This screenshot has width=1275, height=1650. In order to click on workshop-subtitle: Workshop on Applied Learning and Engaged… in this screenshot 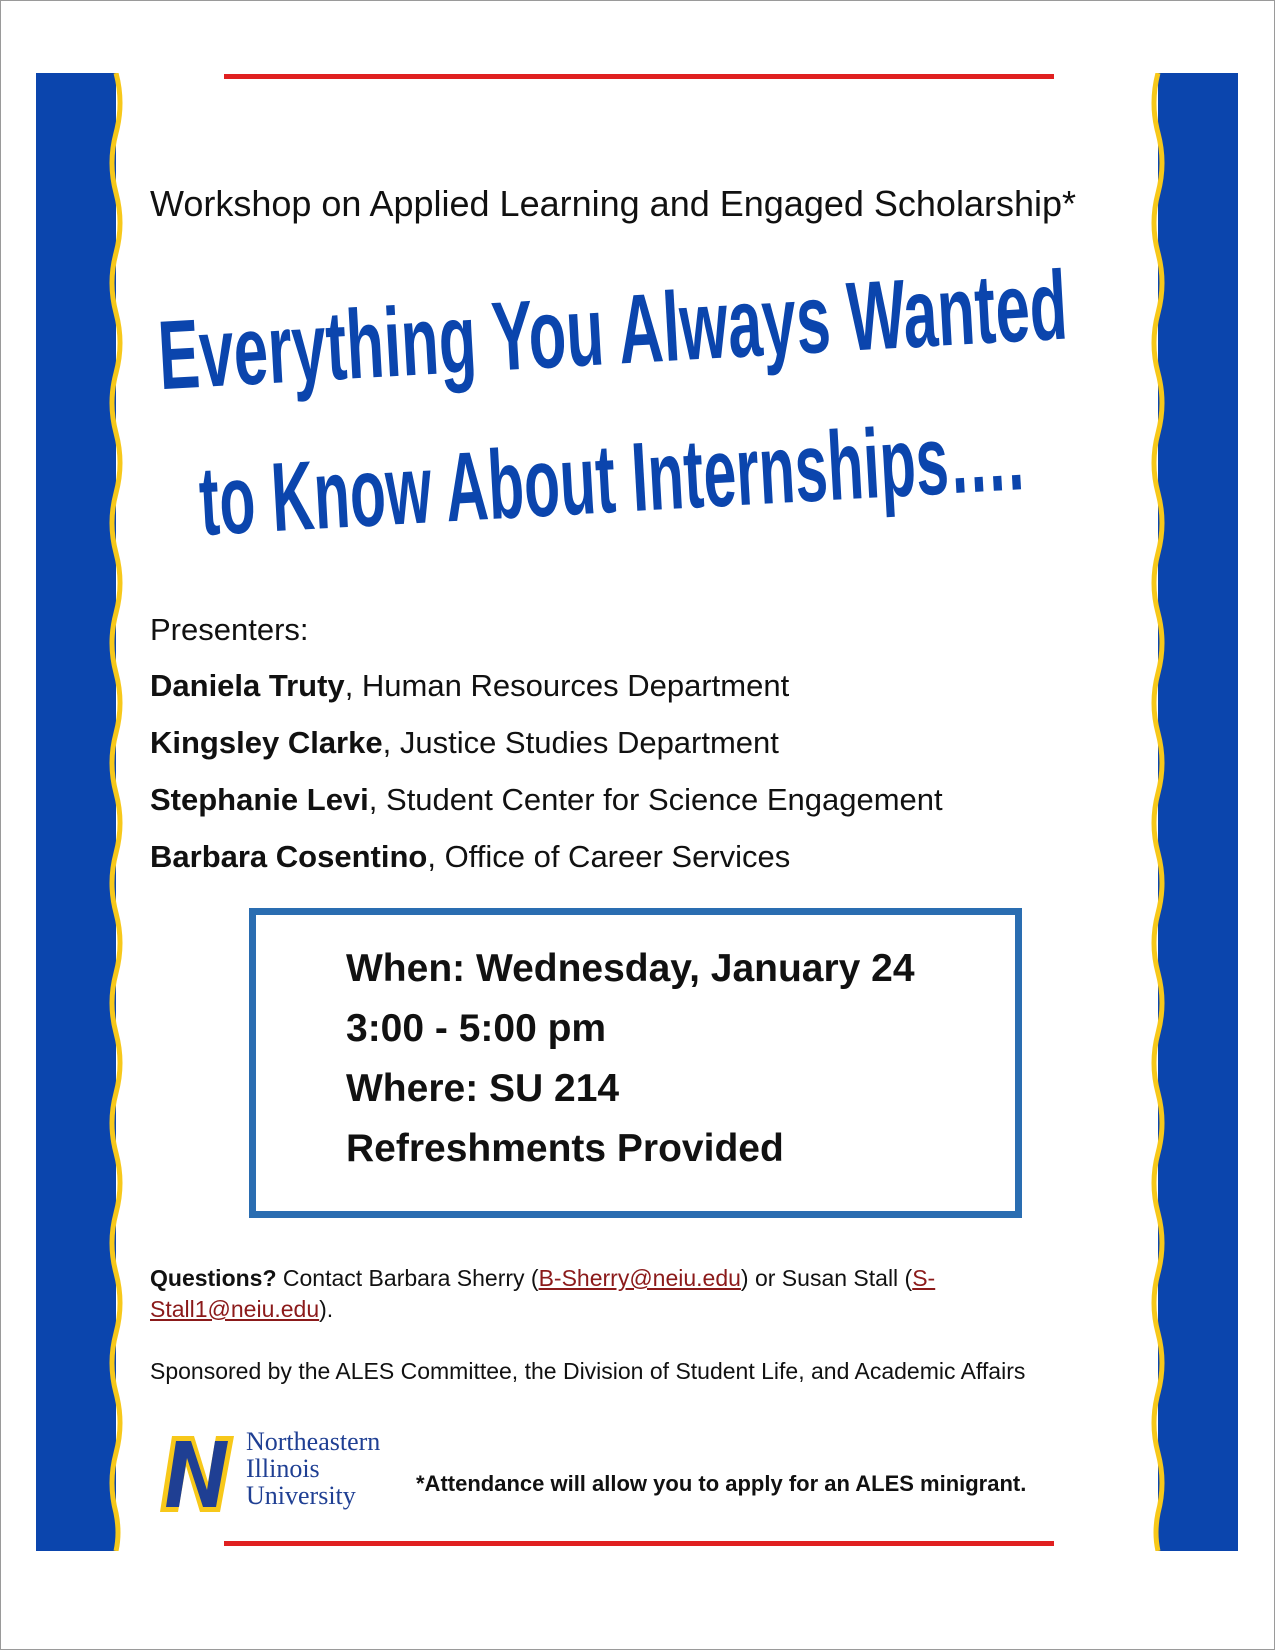, I will do `click(613, 203)`.